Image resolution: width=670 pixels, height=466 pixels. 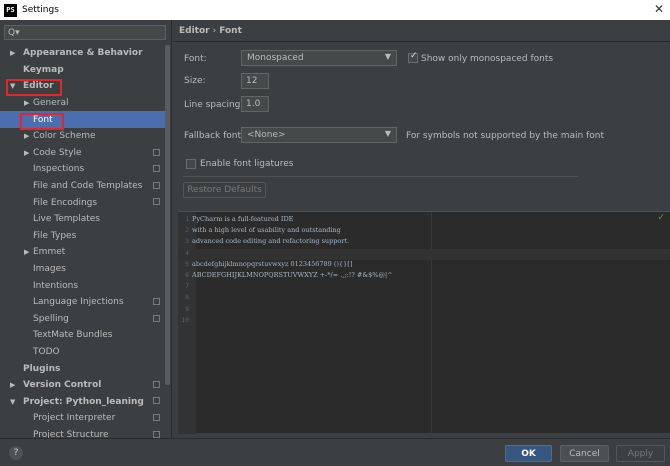 What do you see at coordinates (56, 285) in the screenshot?
I see `sidebar-item-label: Intentions` at bounding box center [56, 285].